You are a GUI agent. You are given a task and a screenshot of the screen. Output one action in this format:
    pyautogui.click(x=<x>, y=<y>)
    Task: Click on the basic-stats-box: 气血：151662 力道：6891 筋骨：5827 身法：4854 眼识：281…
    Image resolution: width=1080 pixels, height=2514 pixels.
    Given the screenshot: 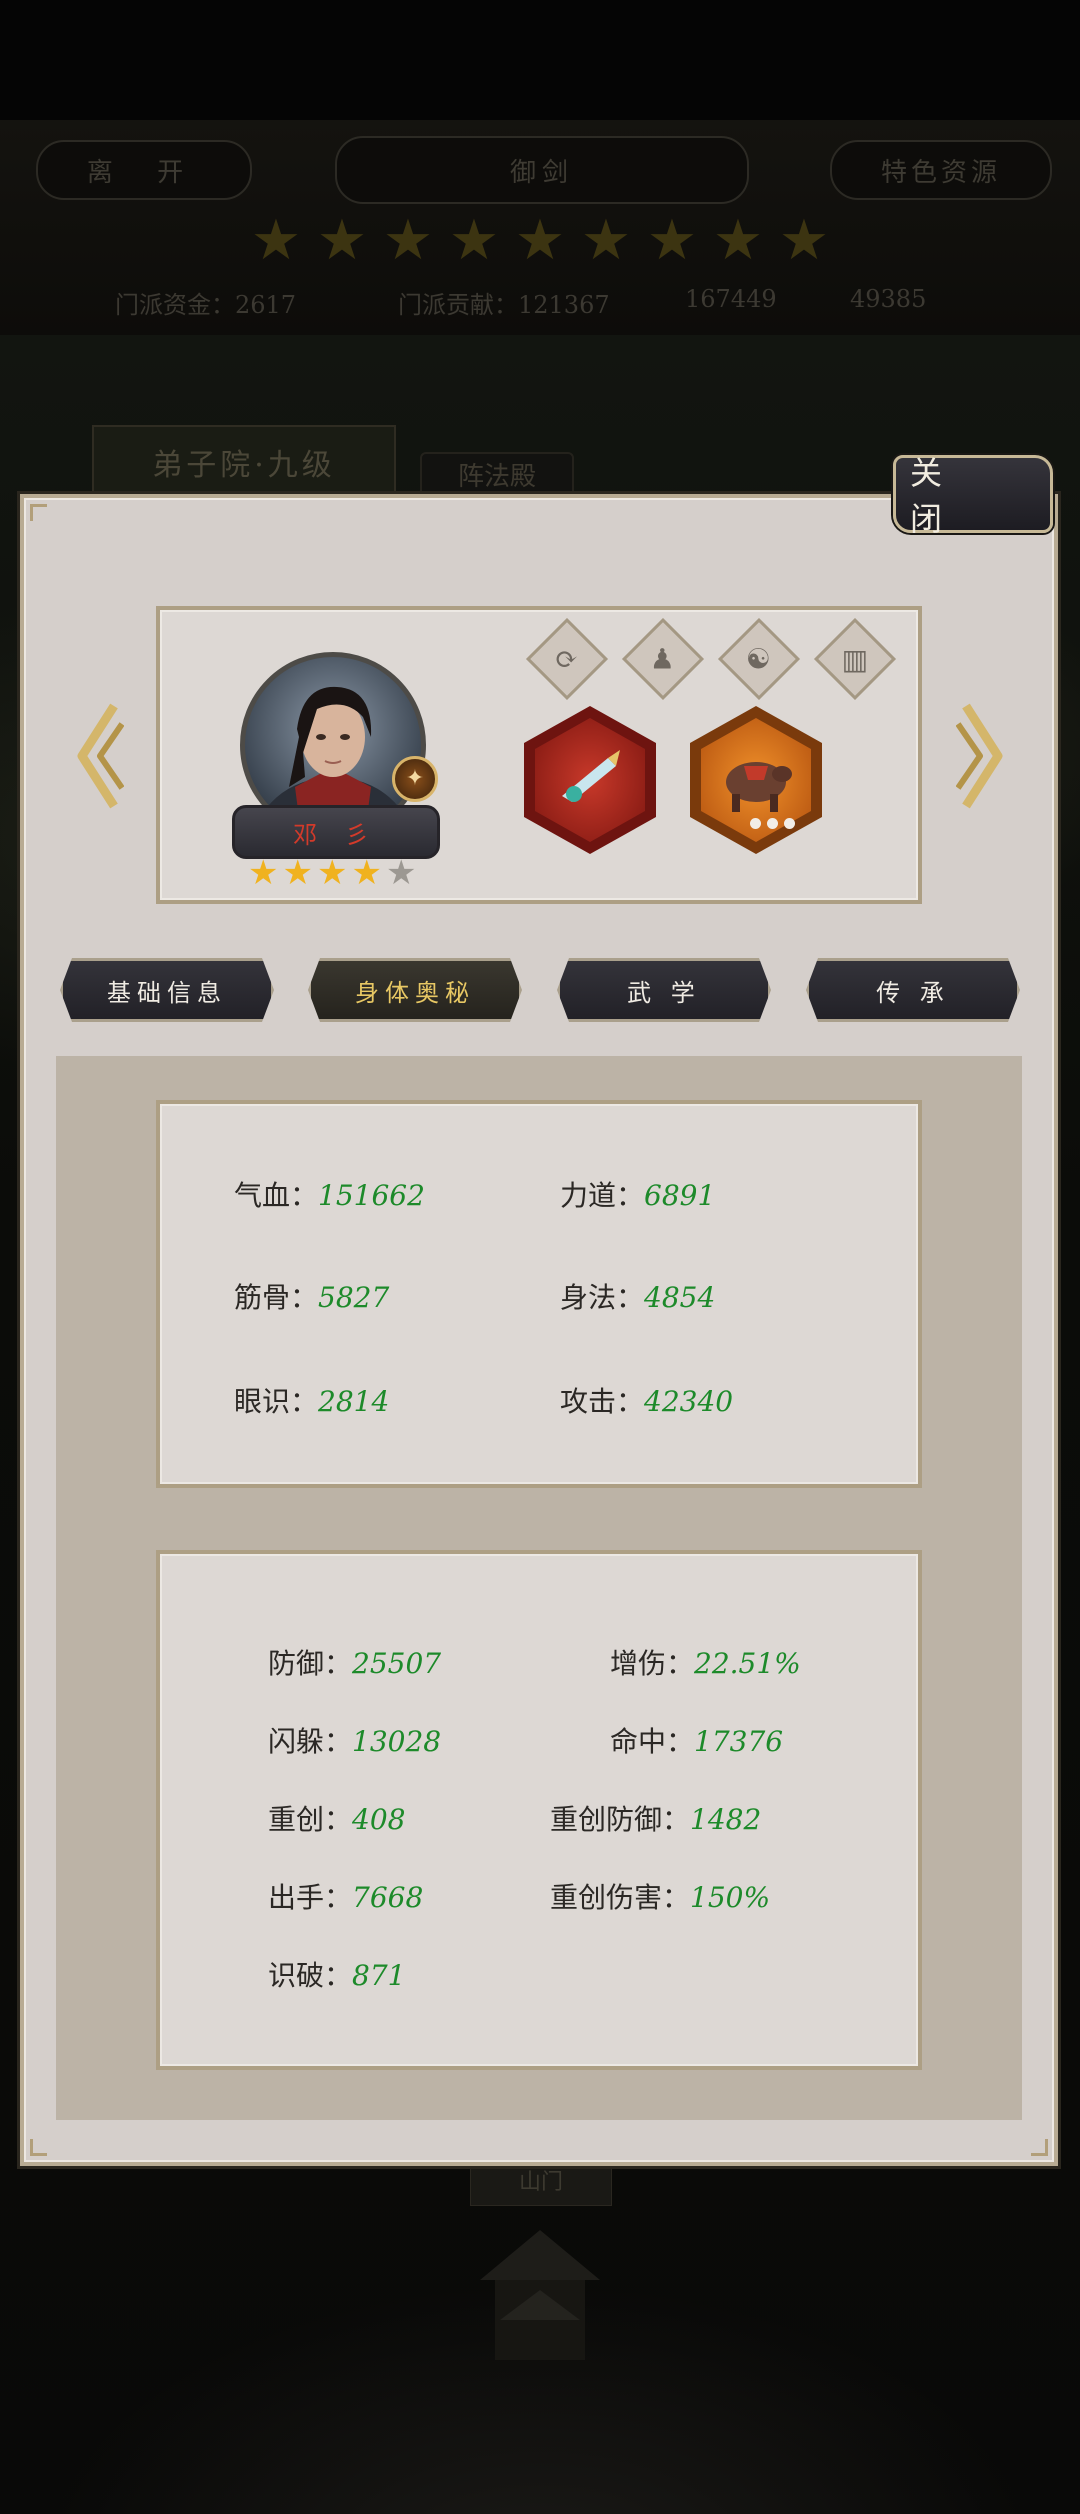 What is the action you would take?
    pyautogui.click(x=539, y=1294)
    